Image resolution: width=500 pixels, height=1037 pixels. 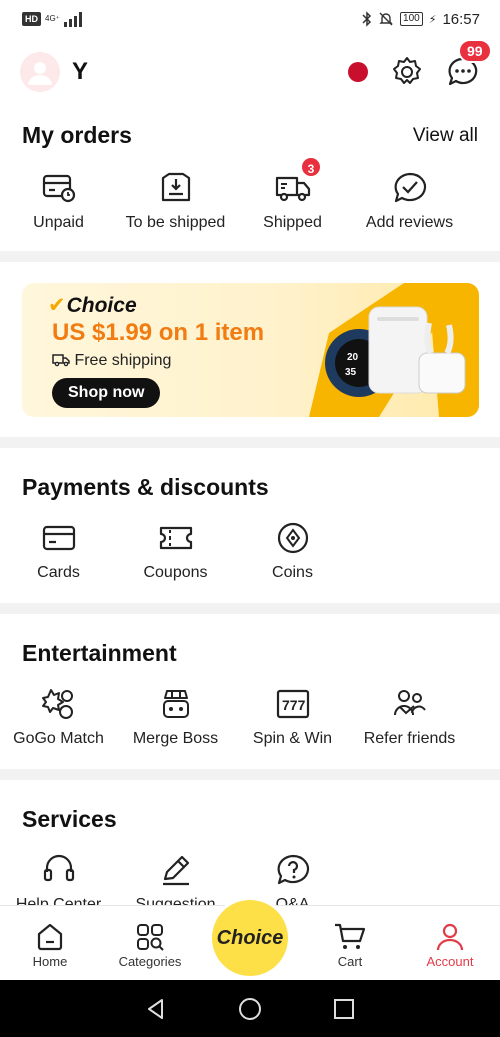 What do you see at coordinates (175, 738) in the screenshot?
I see `game-merge-boss-label: Merge Boss` at bounding box center [175, 738].